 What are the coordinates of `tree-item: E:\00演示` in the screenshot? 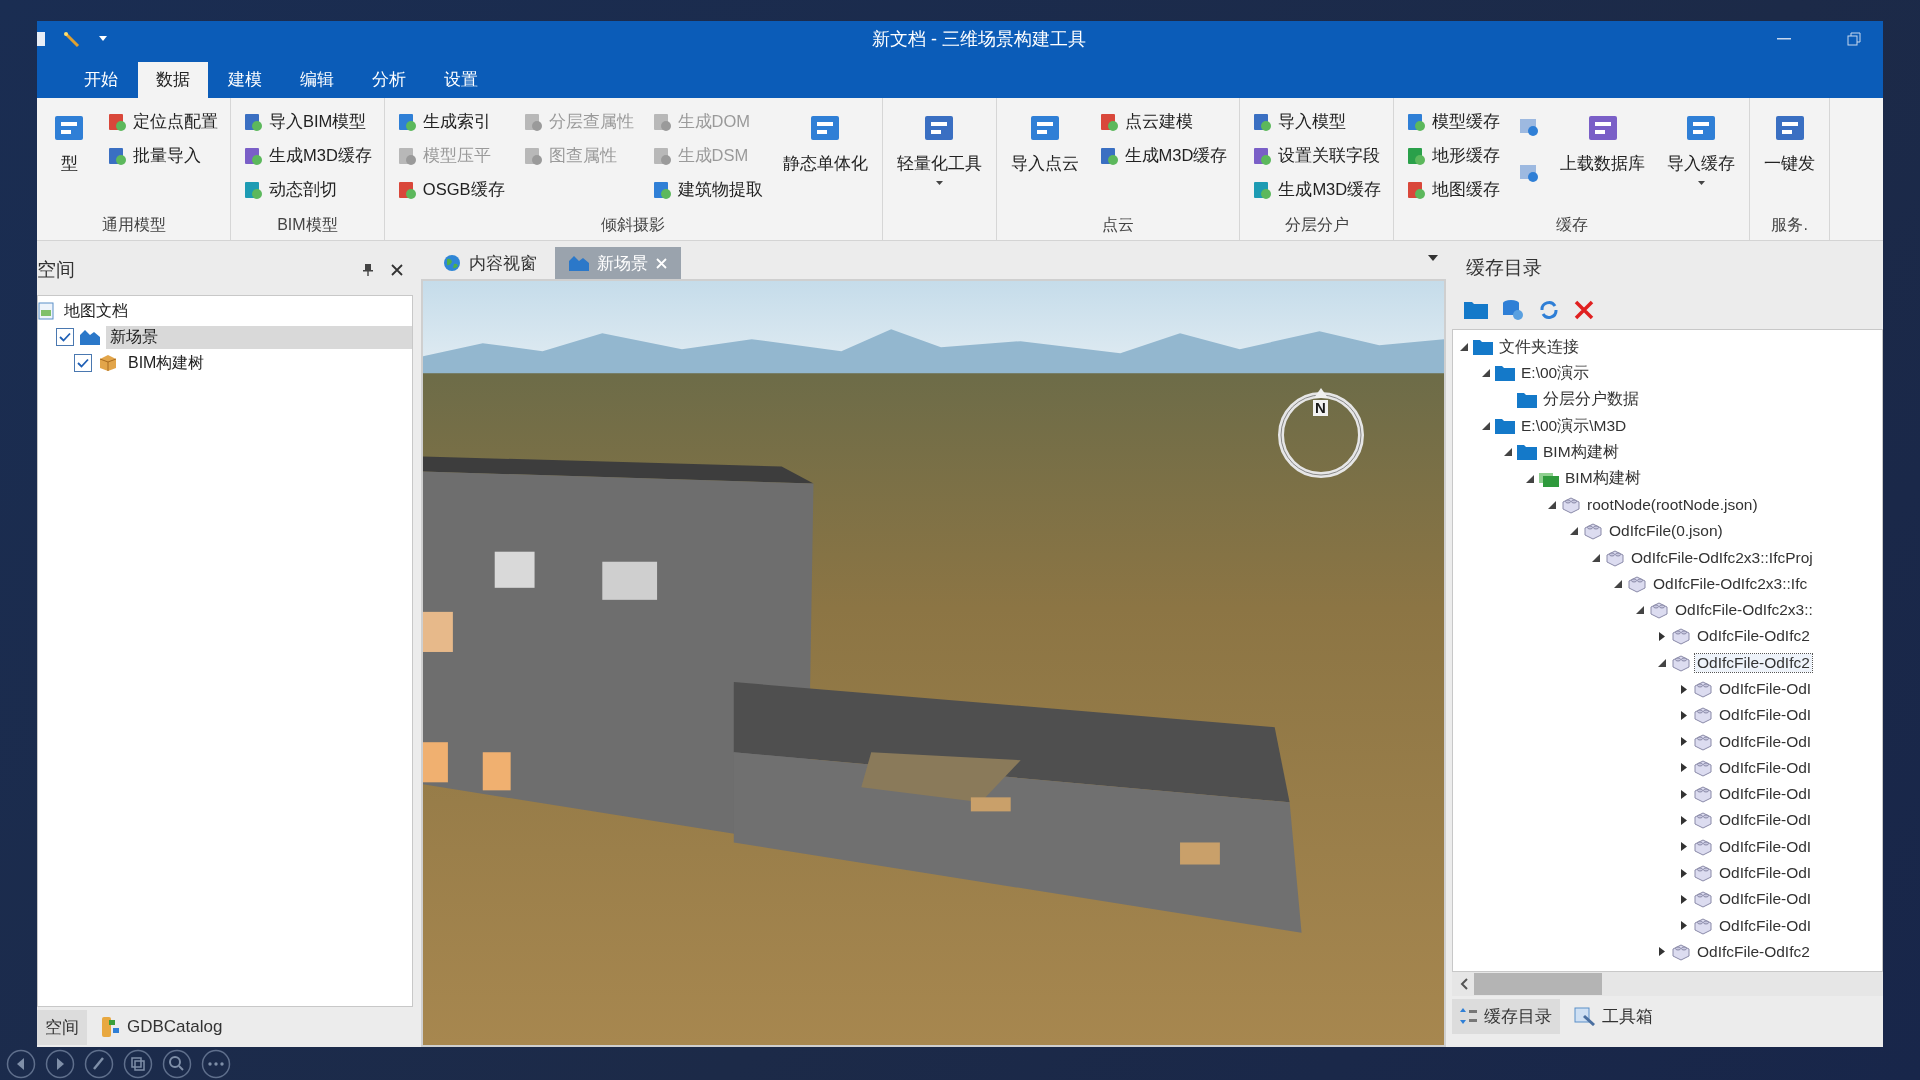 It's located at (1555, 373).